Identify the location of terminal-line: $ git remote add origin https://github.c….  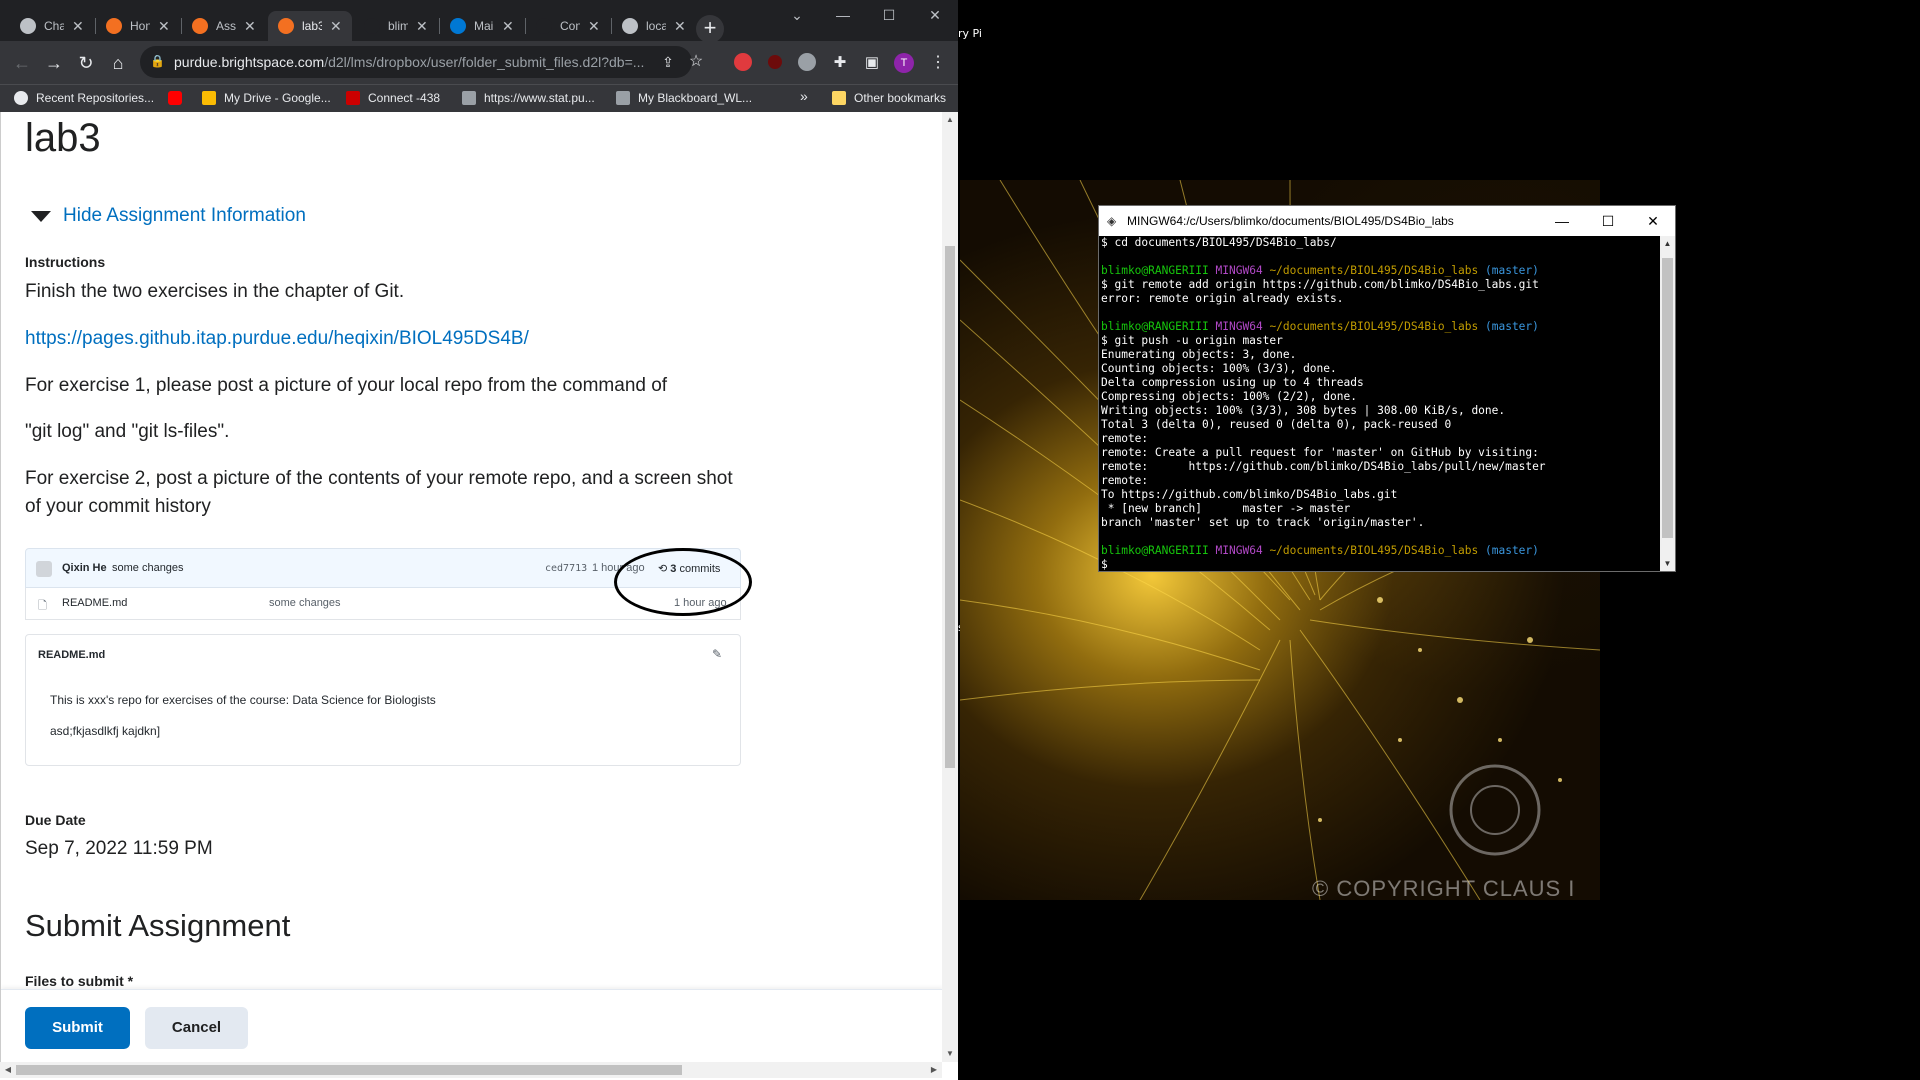
(1320, 284).